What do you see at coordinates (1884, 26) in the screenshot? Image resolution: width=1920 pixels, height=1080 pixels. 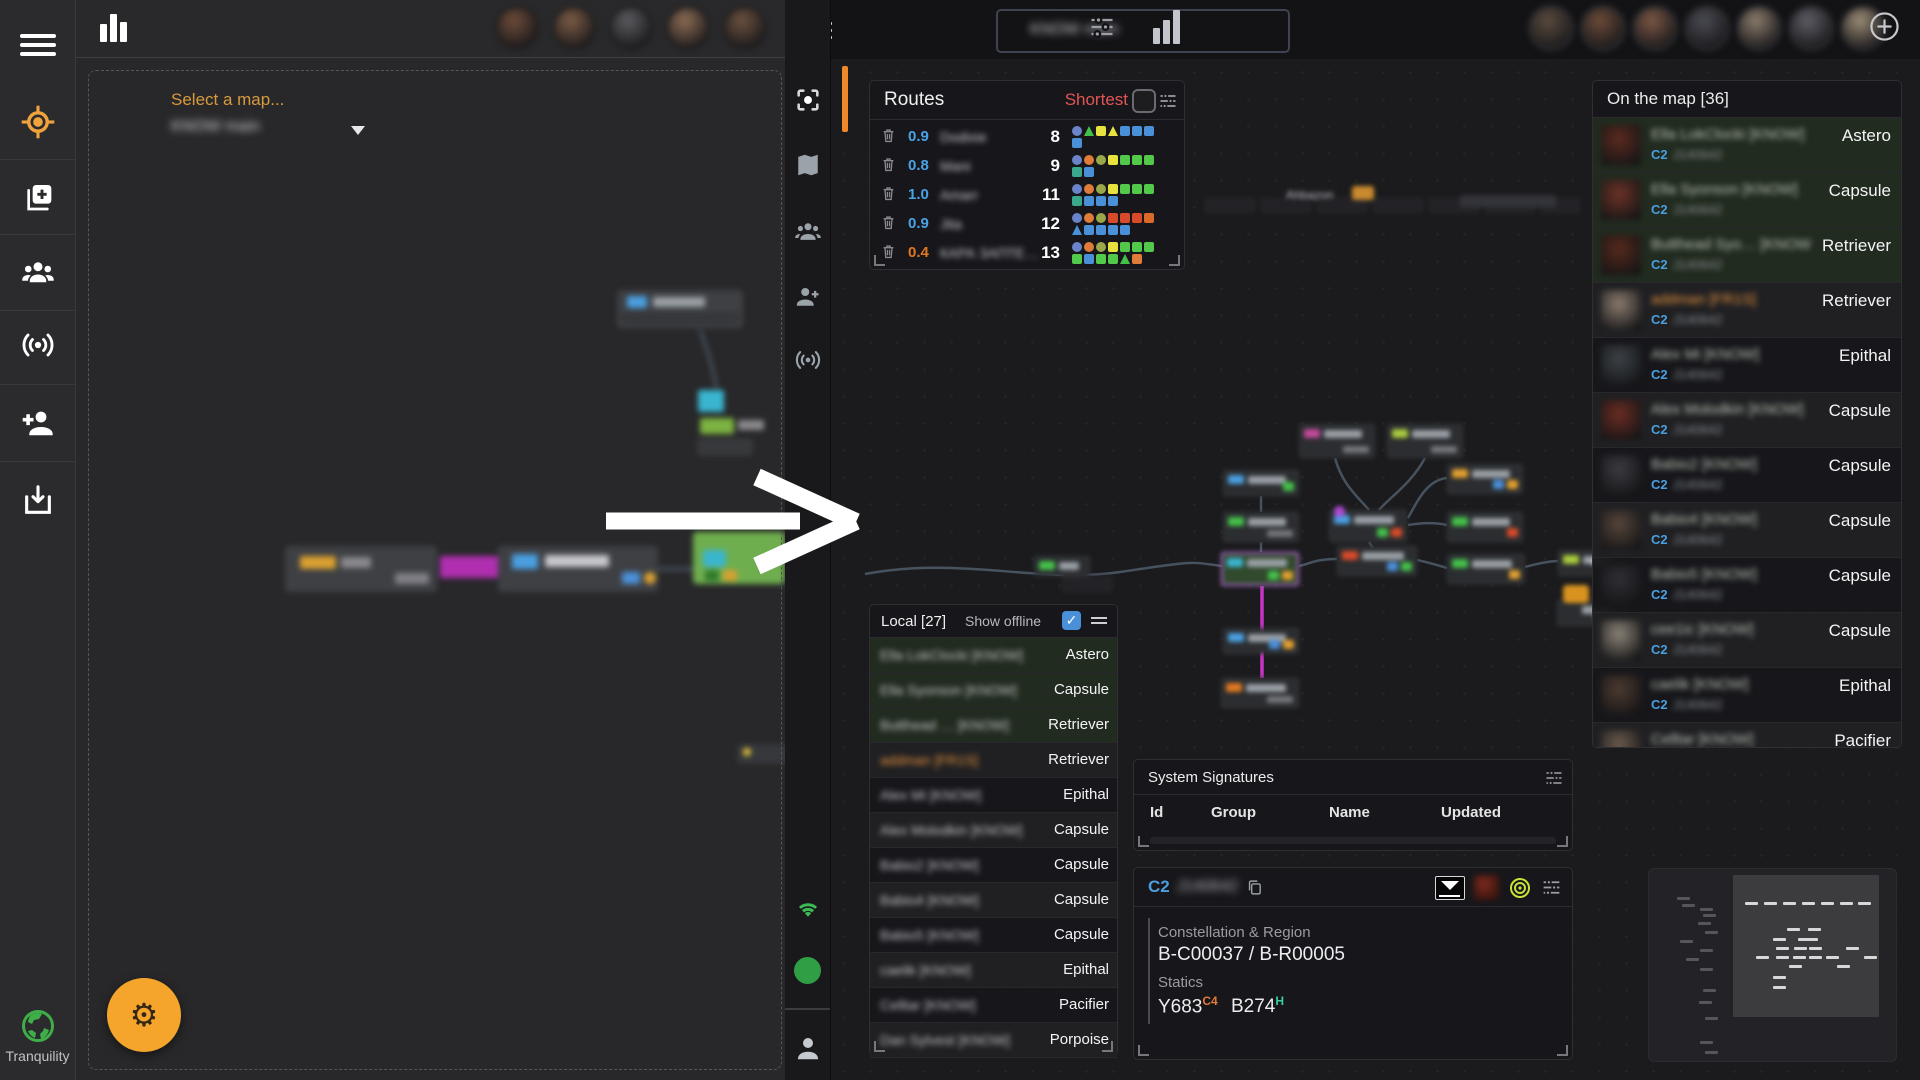 I see `add-circle-icon` at bounding box center [1884, 26].